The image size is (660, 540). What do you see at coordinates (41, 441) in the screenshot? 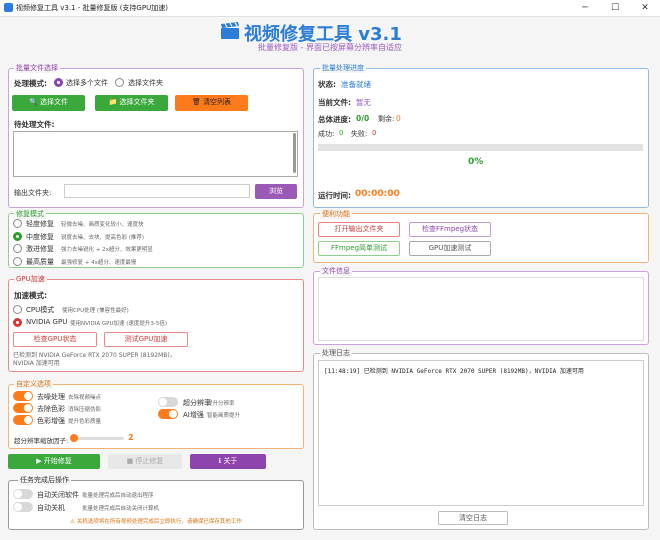
I see `scale-factor-label: 超分辨率缩放因子:` at bounding box center [41, 441].